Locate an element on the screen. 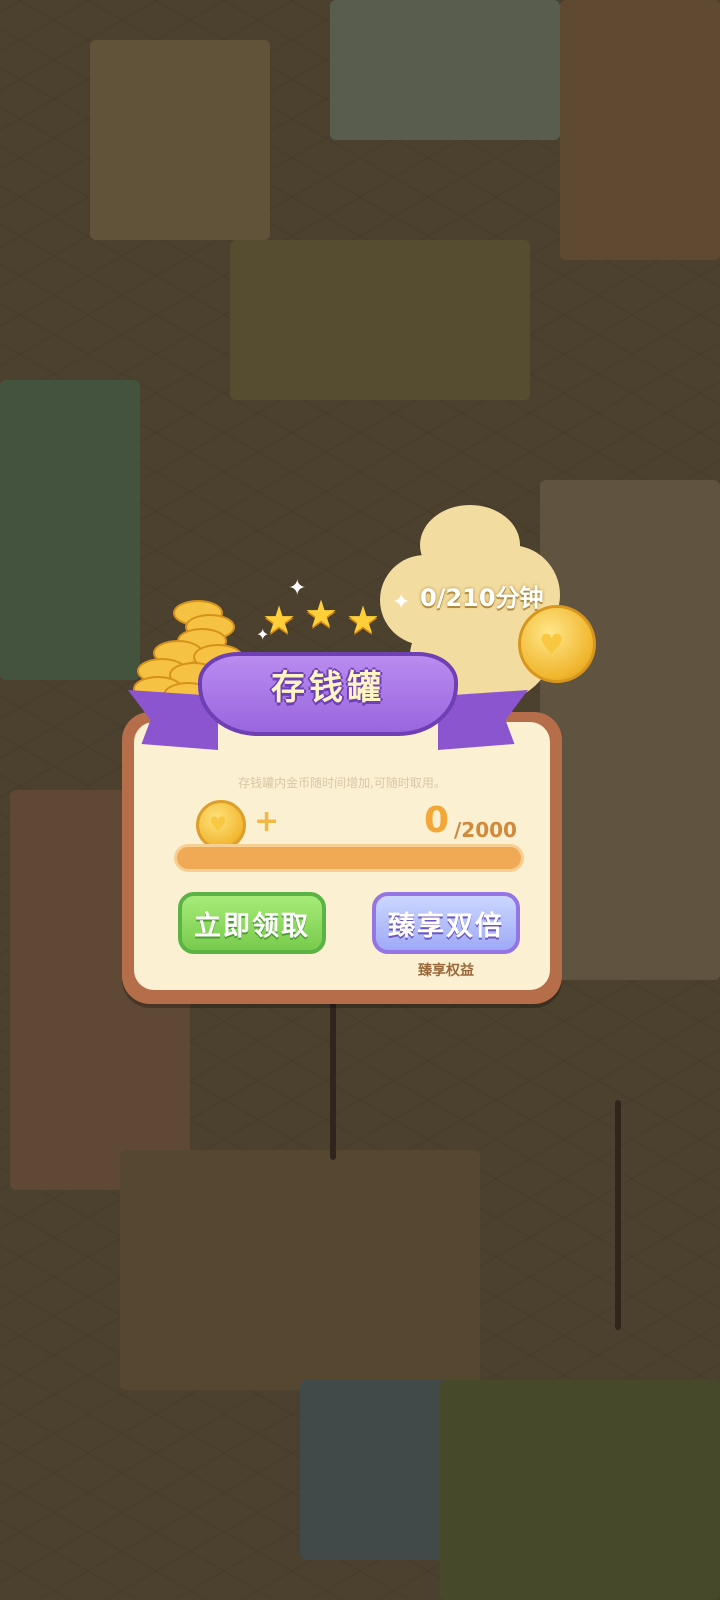 This screenshot has height=1600, width=720. coin-progress-bar is located at coordinates (349, 858).